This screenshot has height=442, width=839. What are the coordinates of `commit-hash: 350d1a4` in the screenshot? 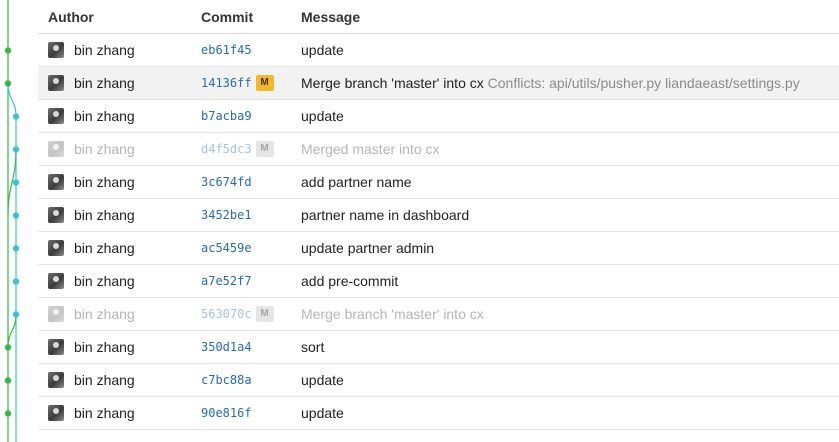 It's located at (226, 347).